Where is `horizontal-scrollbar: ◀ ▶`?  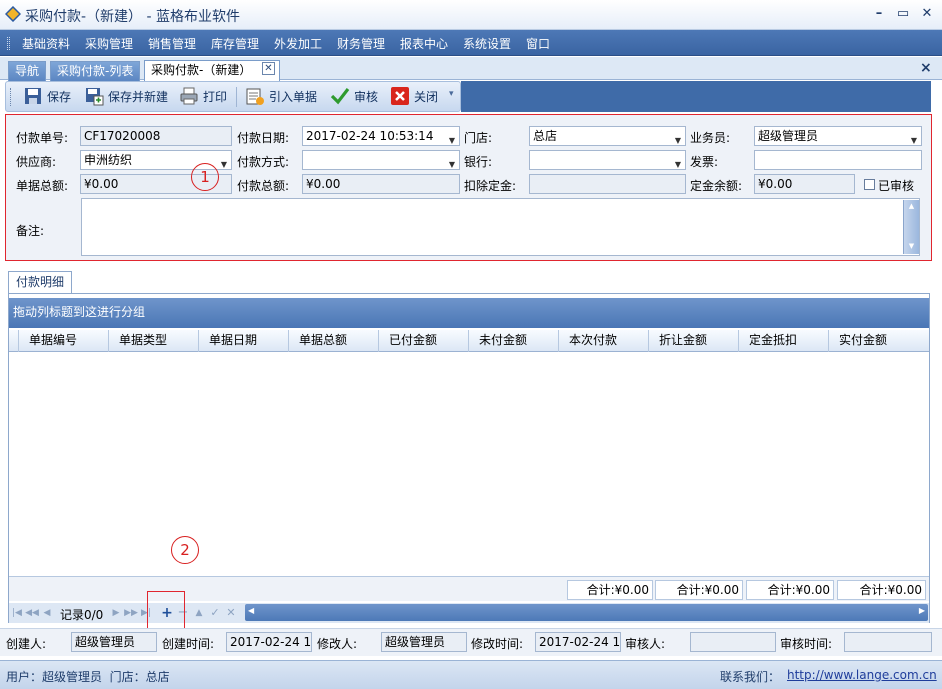
horizontal-scrollbar: ◀ ▶ is located at coordinates (586, 612).